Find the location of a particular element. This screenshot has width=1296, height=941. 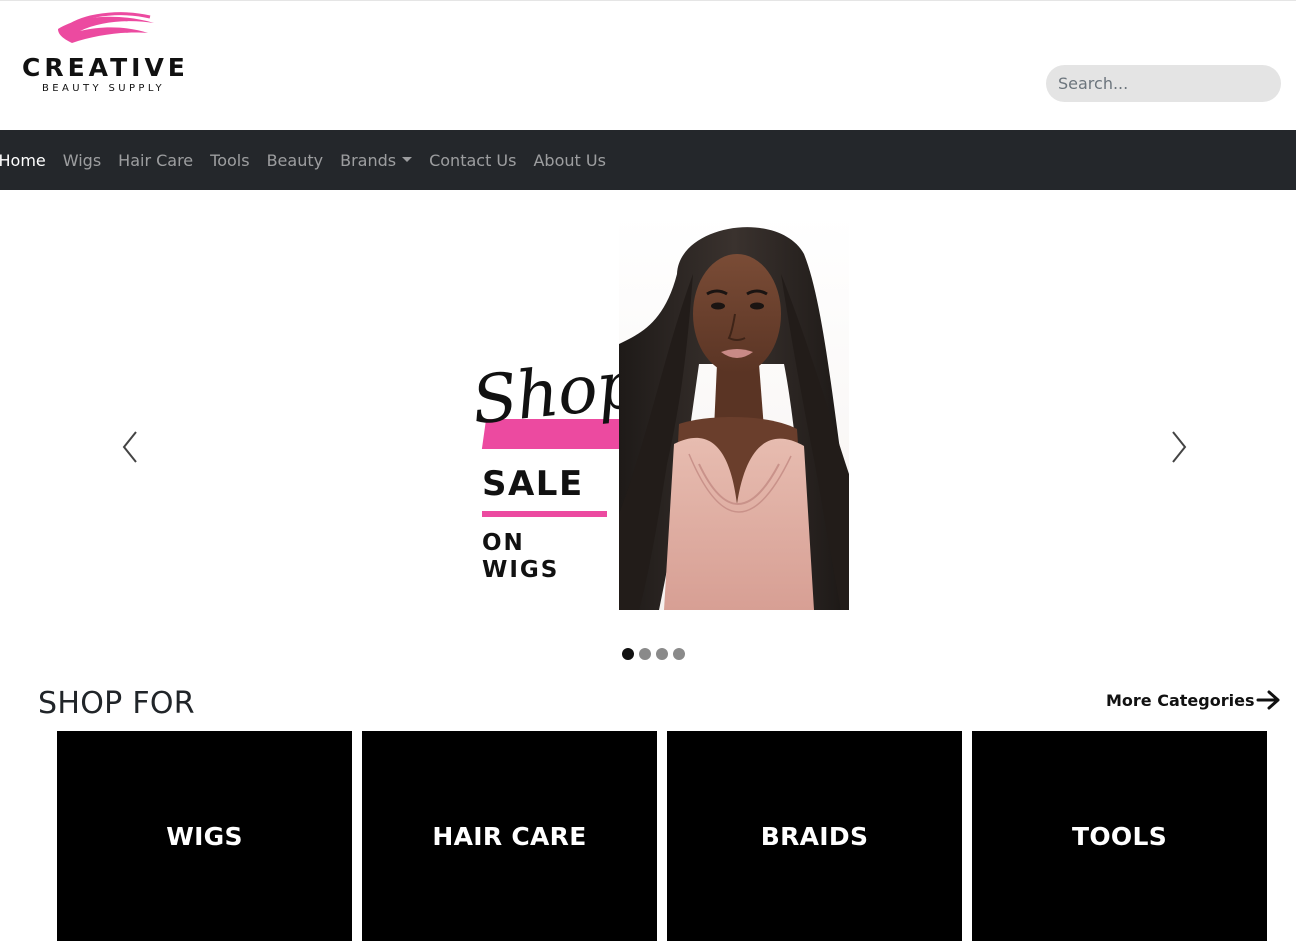

category-label: BRAIDS is located at coordinates (814, 836).